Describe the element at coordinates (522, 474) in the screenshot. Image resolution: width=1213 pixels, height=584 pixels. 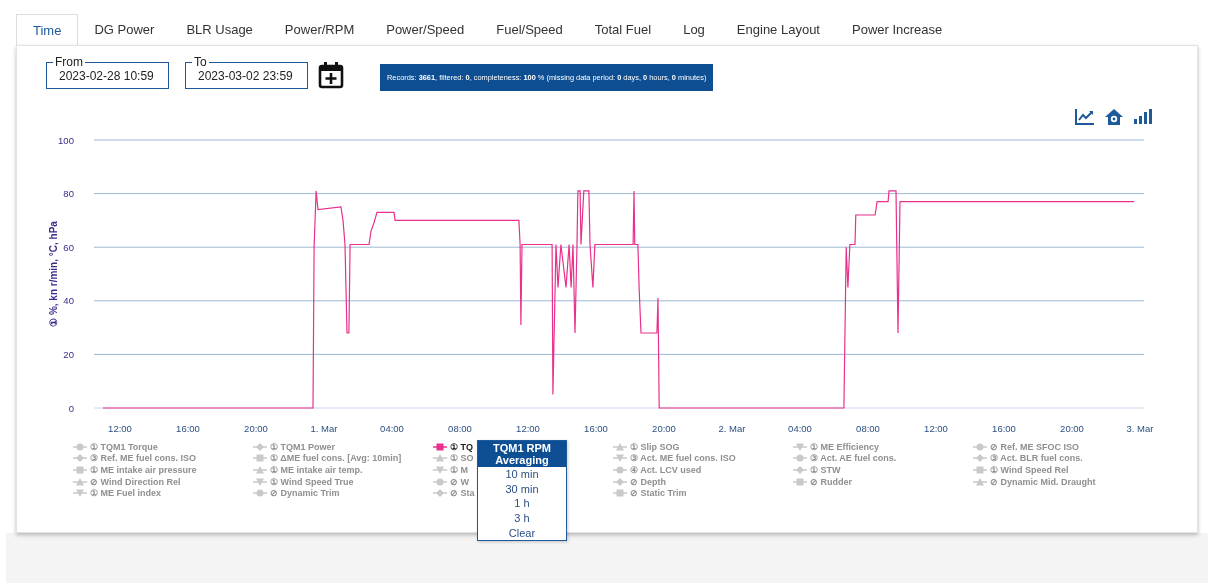
I see `menu-option: 10 min` at that location.